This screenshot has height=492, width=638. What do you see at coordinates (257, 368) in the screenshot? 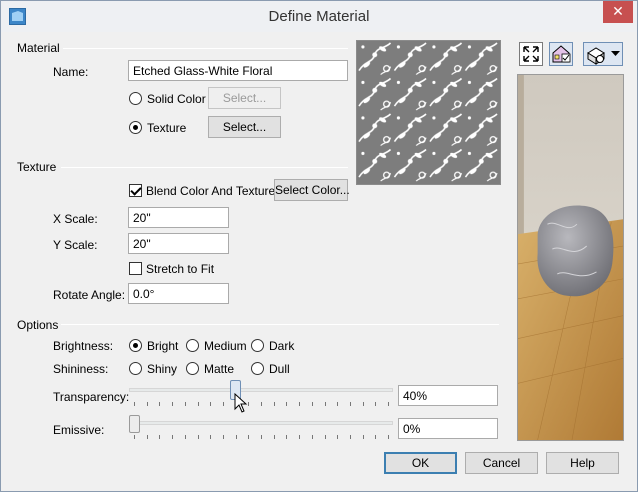
I see `shininess-dull-radio` at bounding box center [257, 368].